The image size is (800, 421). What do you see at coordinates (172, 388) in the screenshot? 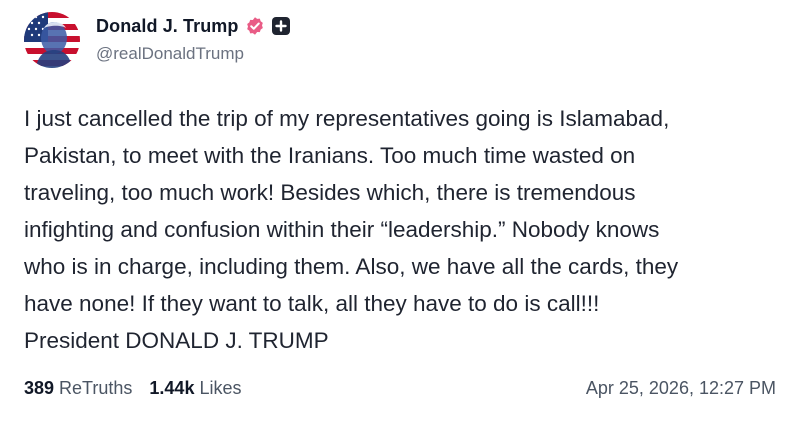
I see `likes-count: 1.44k` at bounding box center [172, 388].